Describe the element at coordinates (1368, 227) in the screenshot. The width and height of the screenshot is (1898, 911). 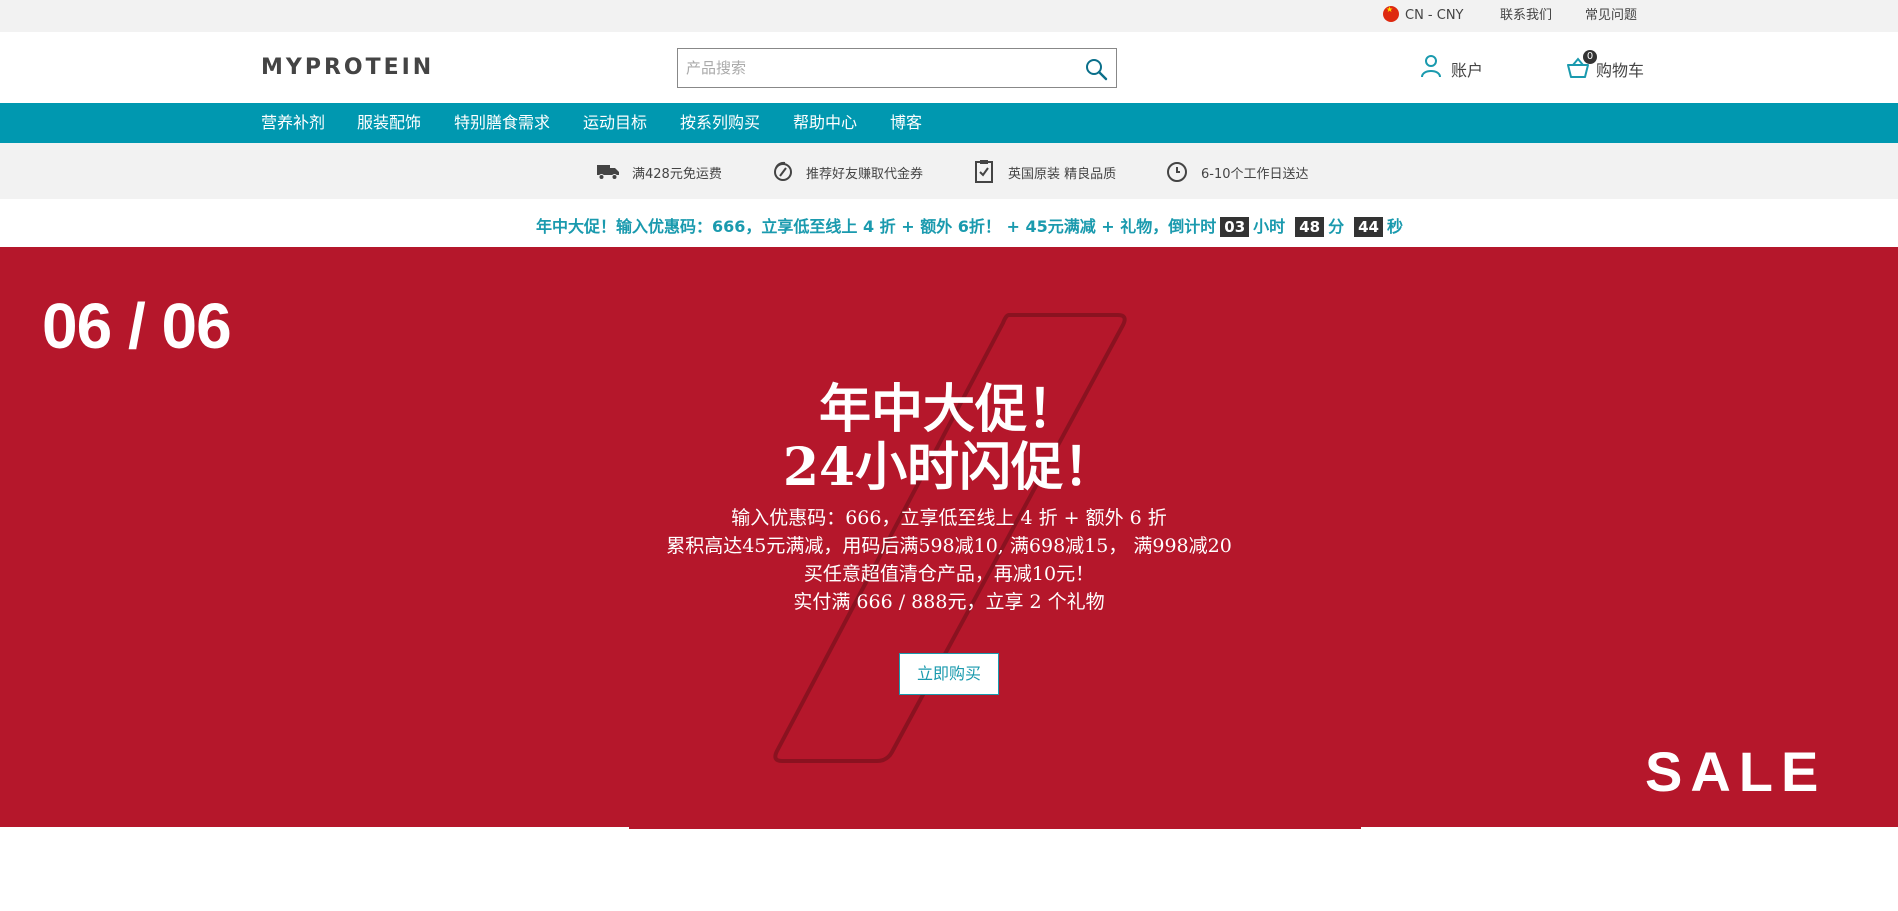
I see `countdown-seconds: 44` at that location.